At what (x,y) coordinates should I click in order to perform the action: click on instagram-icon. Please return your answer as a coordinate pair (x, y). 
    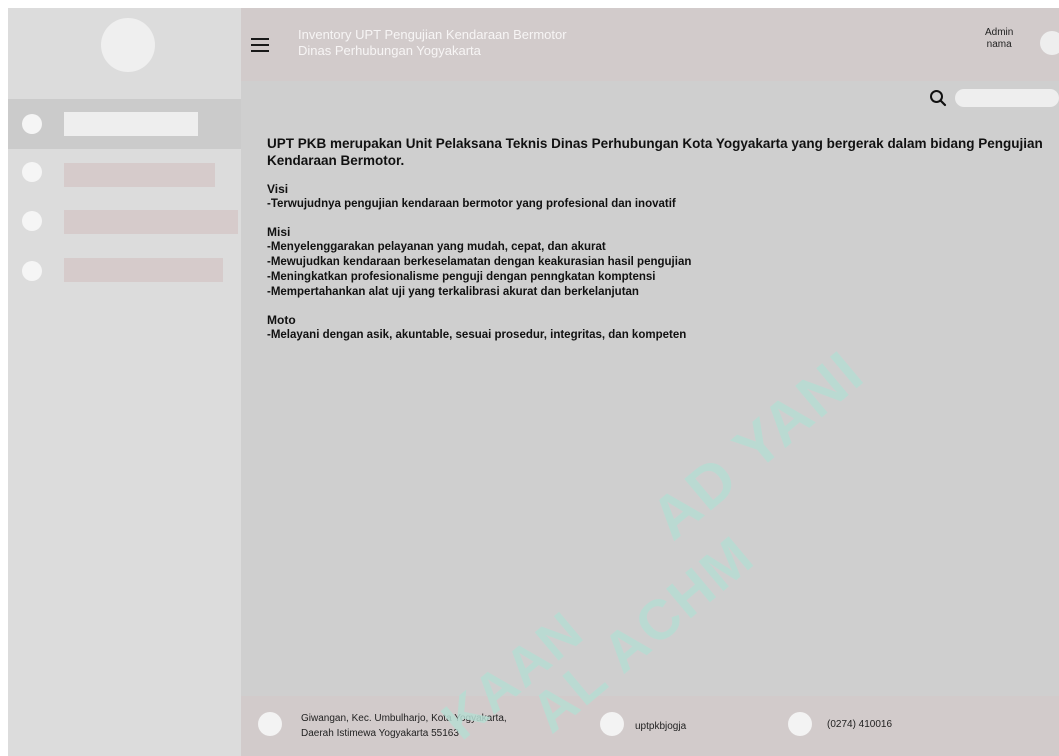
    Looking at the image, I should click on (612, 724).